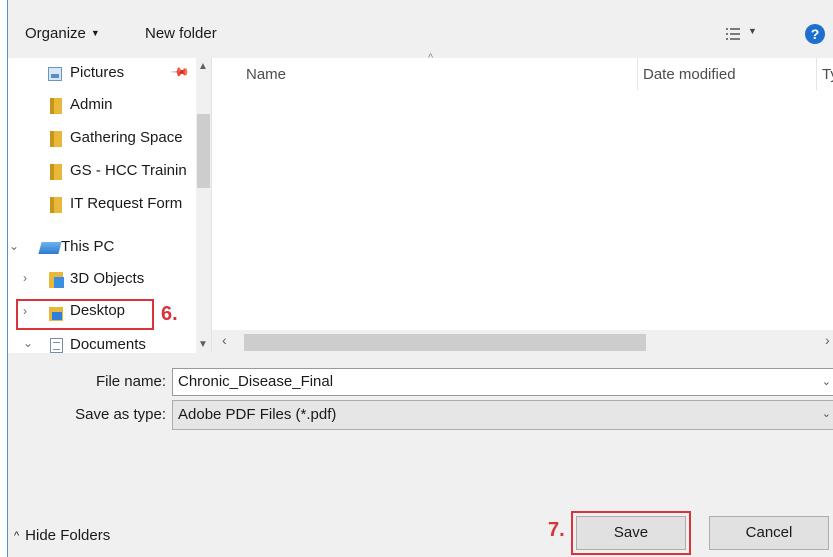 This screenshot has width=833, height=557. What do you see at coordinates (25, 278) in the screenshot?
I see `chevron-right-icon: ›` at bounding box center [25, 278].